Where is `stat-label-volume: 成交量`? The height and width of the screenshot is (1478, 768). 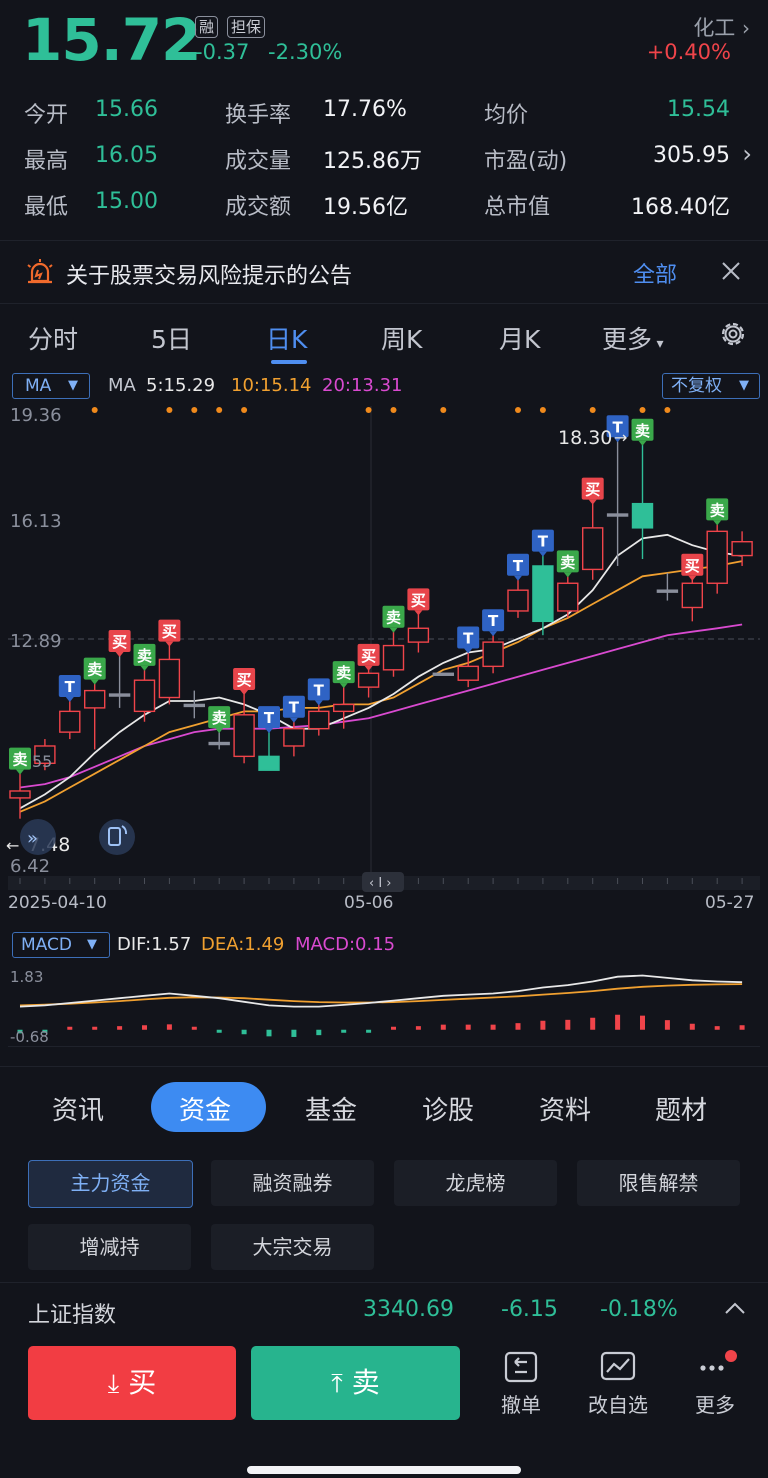 stat-label-volume: 成交量 is located at coordinates (258, 161).